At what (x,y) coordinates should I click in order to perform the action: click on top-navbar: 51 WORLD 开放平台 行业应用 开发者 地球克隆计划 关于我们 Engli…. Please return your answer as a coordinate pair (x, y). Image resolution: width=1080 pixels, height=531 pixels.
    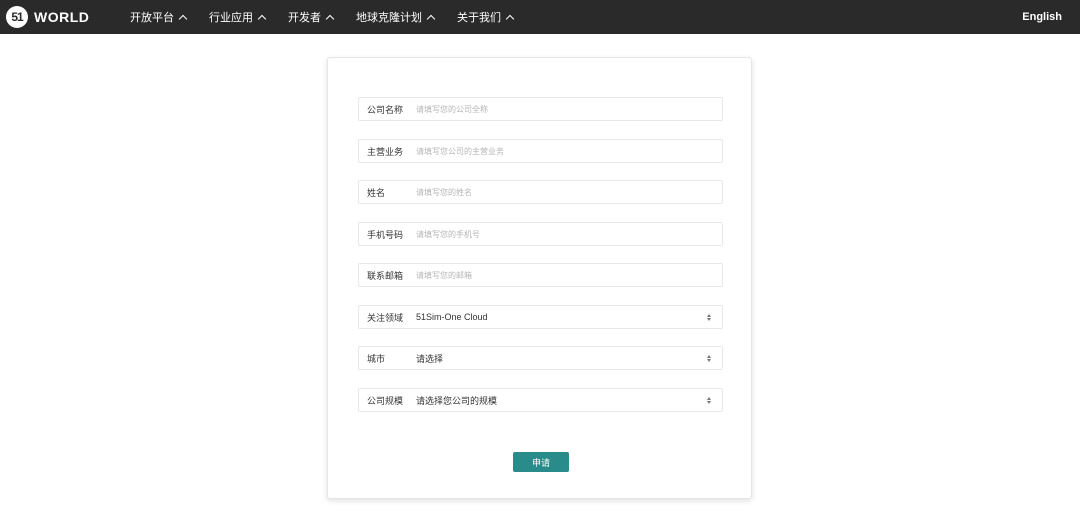
    Looking at the image, I should click on (540, 17).